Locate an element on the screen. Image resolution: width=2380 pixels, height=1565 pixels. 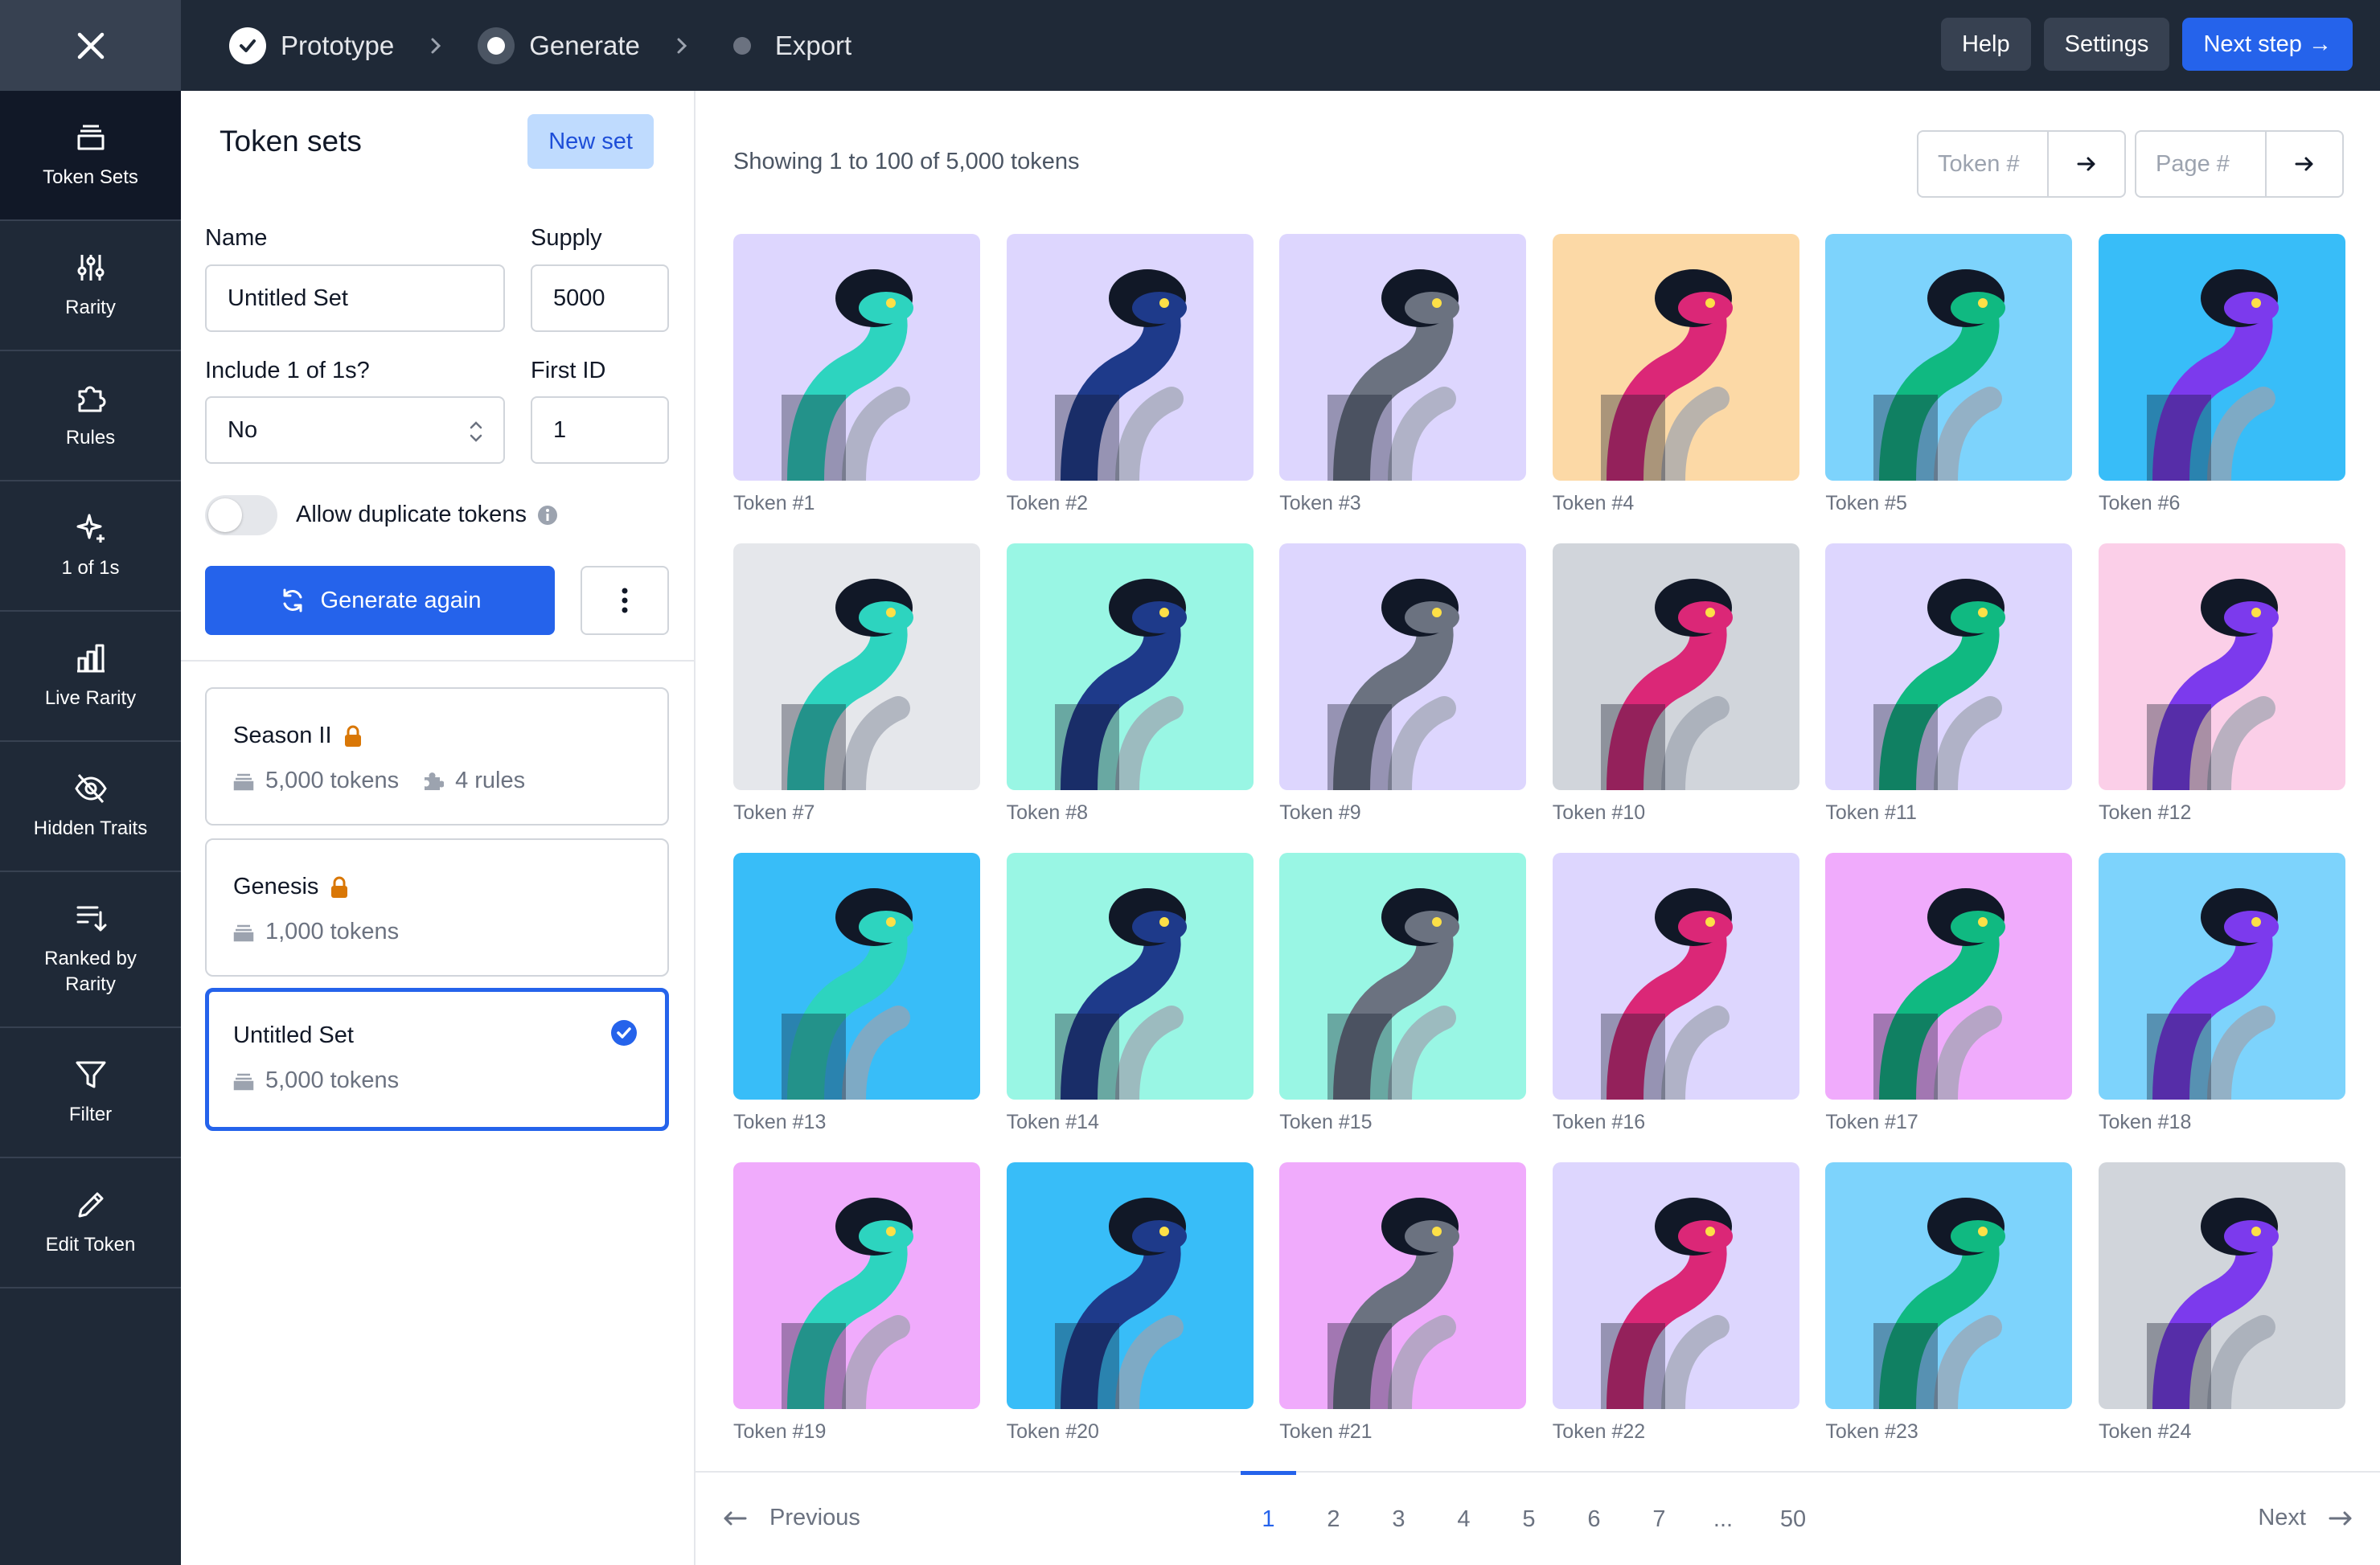
page-number-button: 5 is located at coordinates (1528, 1519).